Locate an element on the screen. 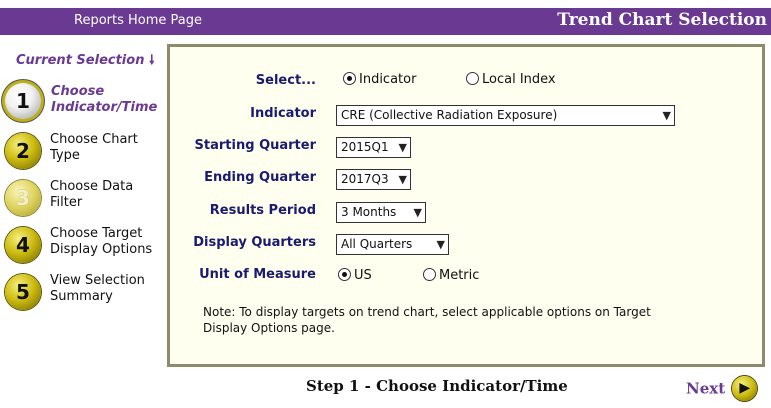  step-number-circle-icon: 5 is located at coordinates (23, 292).